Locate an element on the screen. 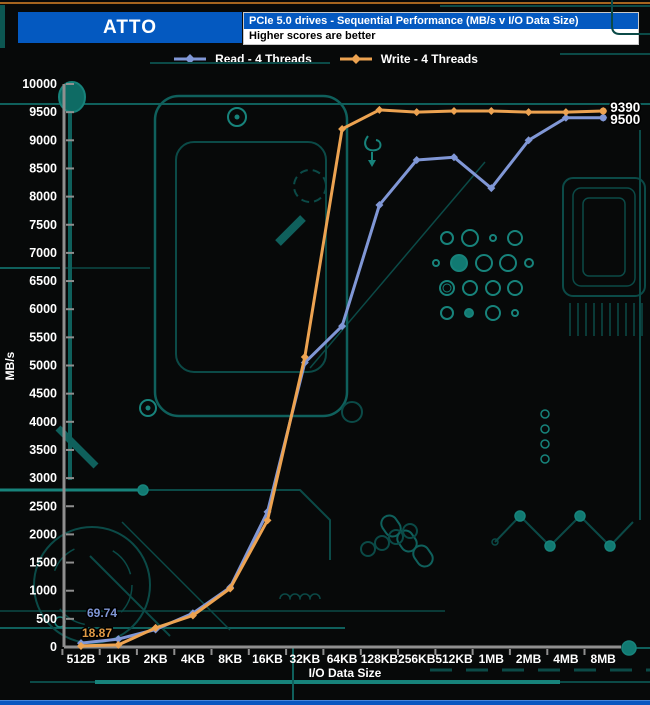 The height and width of the screenshot is (705, 650). y-axis-tick-label: 2500 is located at coordinates (43, 506).